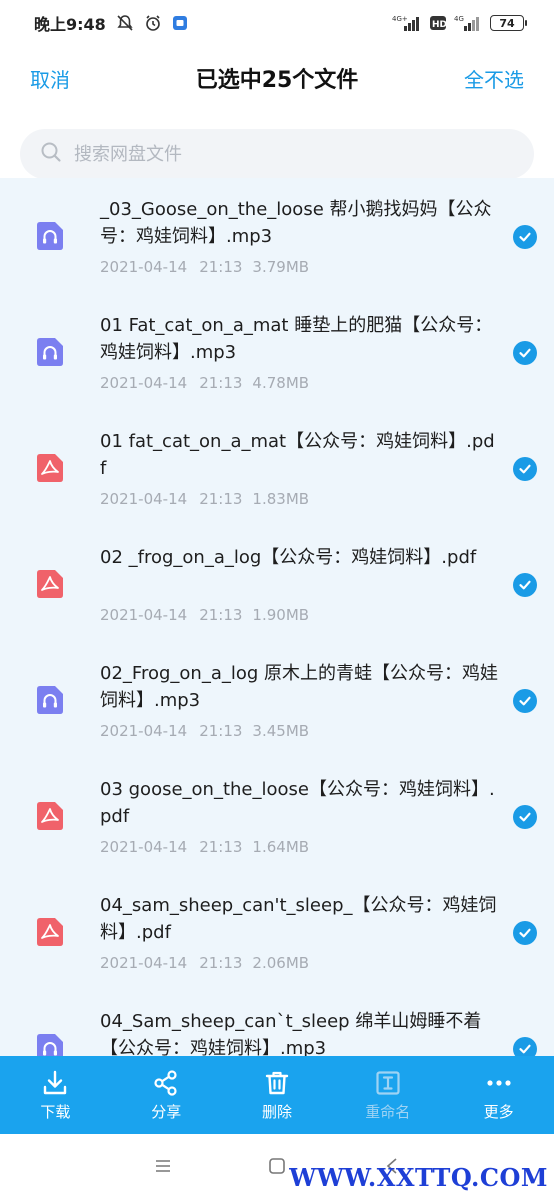  Describe the element at coordinates (281, 847) in the screenshot. I see `file-size: 1.64MB` at that location.